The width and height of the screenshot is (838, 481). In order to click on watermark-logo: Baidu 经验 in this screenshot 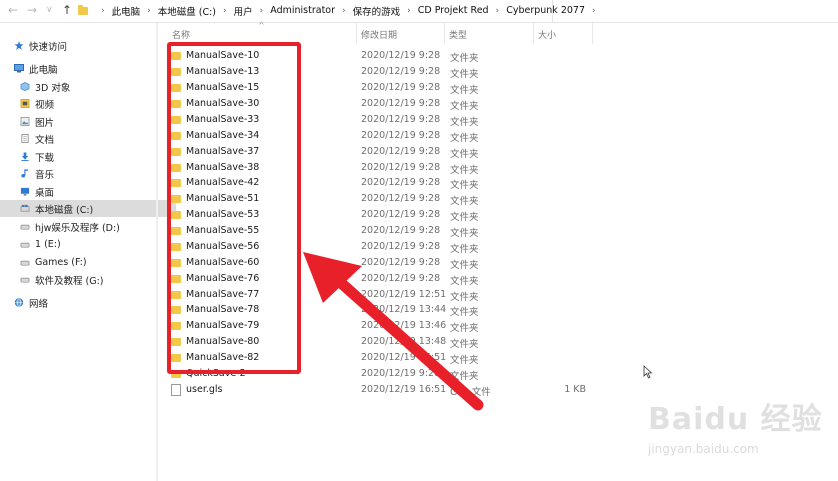, I will do `click(735, 419)`.